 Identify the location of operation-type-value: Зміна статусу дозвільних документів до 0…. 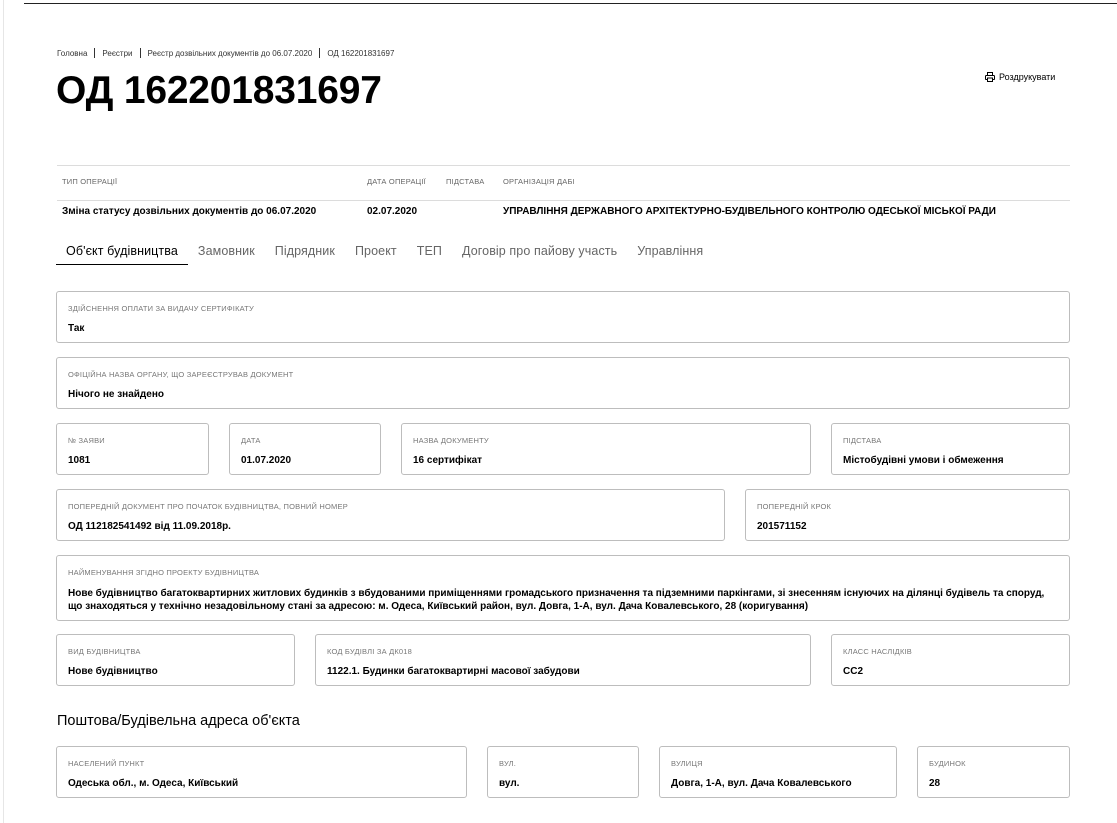
(189, 211).